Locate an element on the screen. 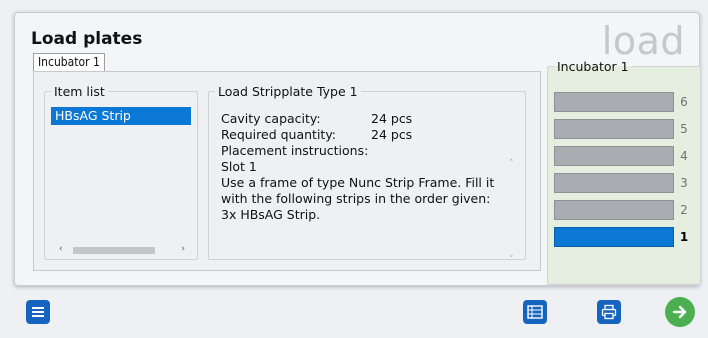 This screenshot has height=338, width=708. arrow-right-circle-icon is located at coordinates (679, 312).